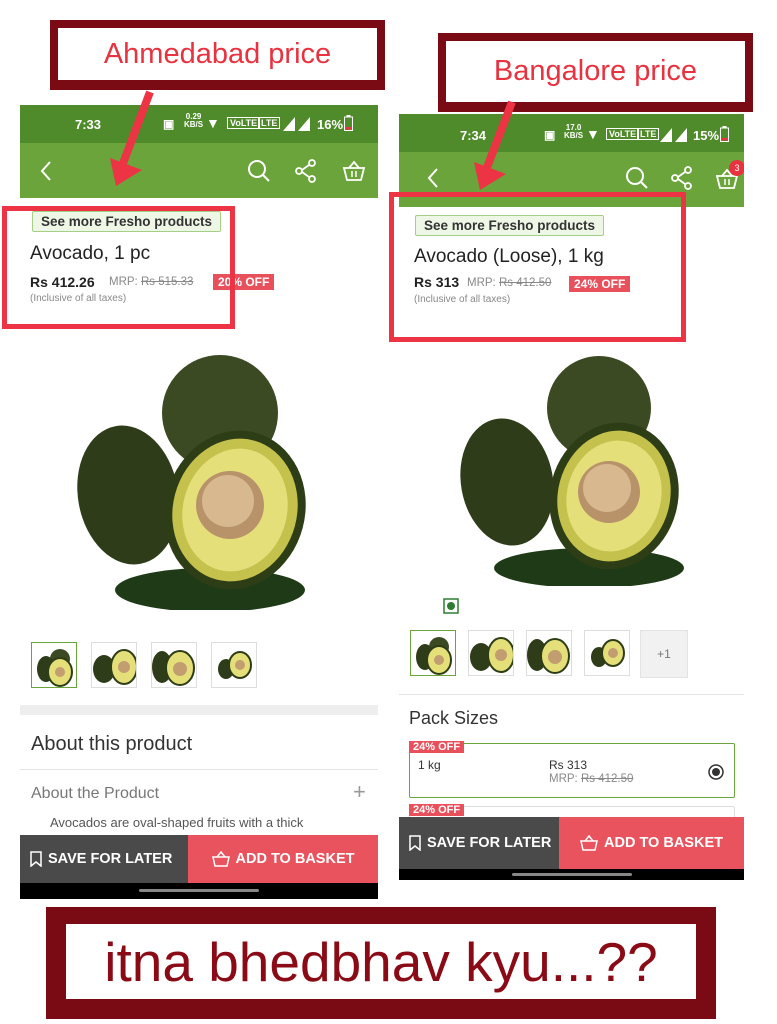  What do you see at coordinates (330, 124) in the screenshot?
I see `battery-text: 16%` at bounding box center [330, 124].